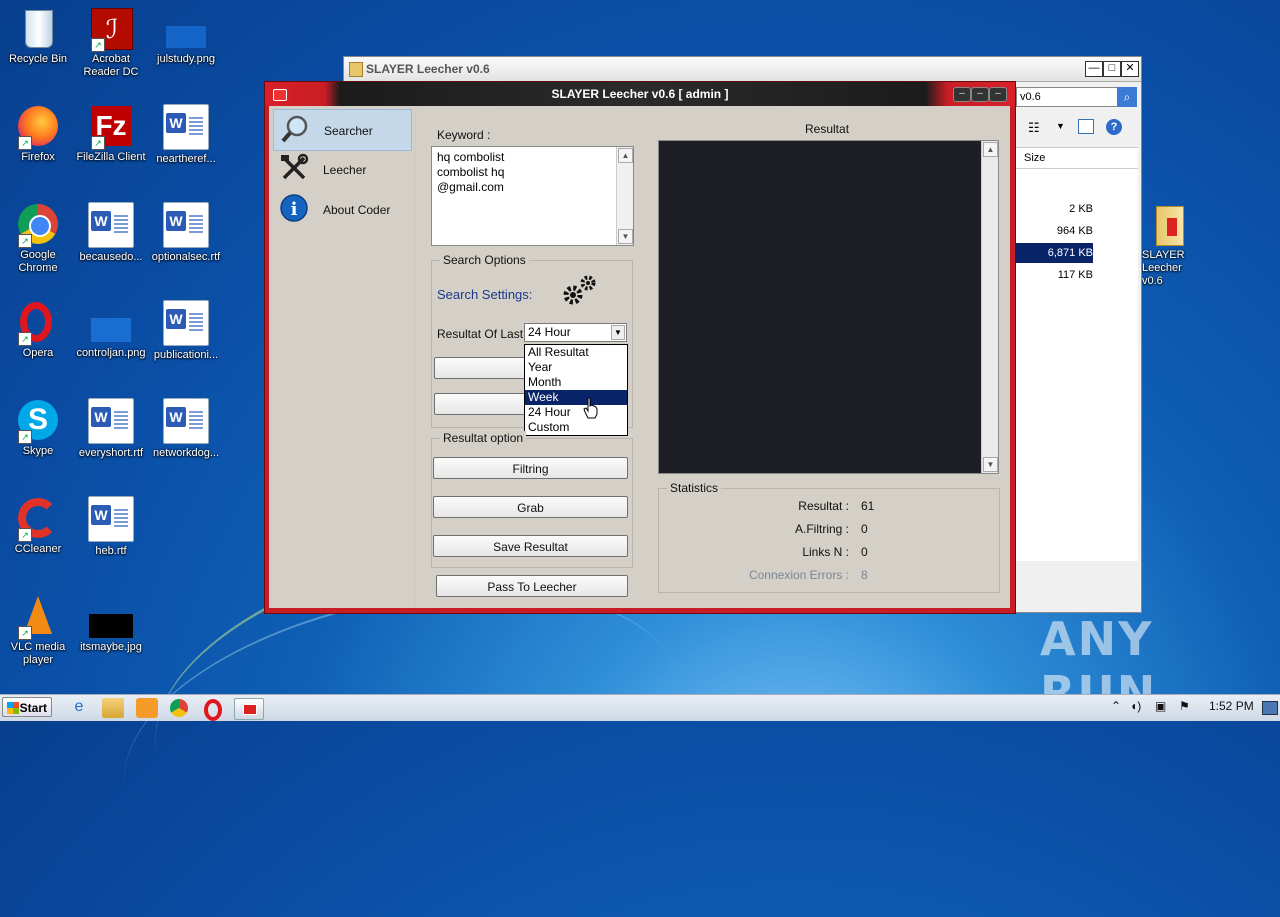 The image size is (1280, 917). What do you see at coordinates (864, 552) in the screenshot?
I see `stat-links-value: 0` at bounding box center [864, 552].